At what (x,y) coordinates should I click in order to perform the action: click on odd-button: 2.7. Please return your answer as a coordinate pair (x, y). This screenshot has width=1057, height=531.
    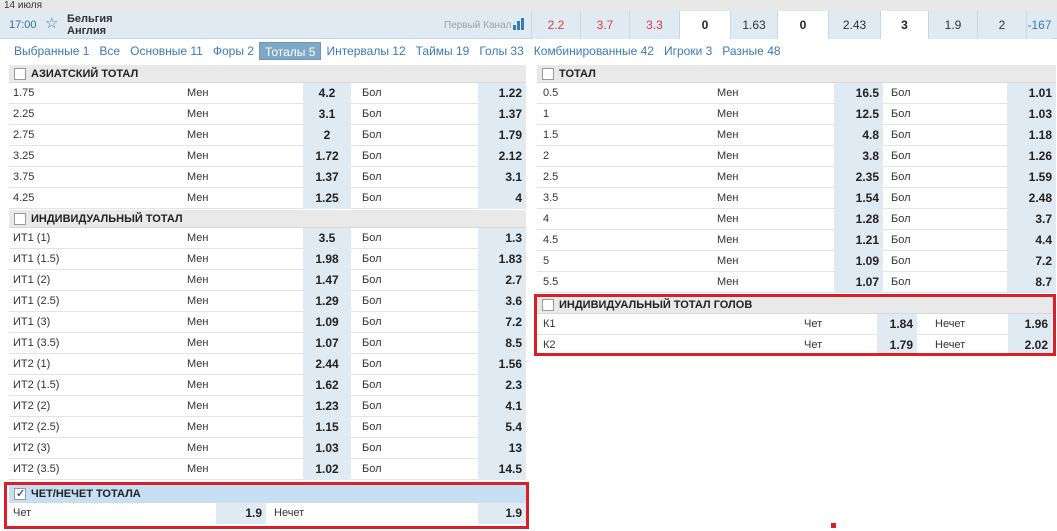
    Looking at the image, I should click on (502, 280).